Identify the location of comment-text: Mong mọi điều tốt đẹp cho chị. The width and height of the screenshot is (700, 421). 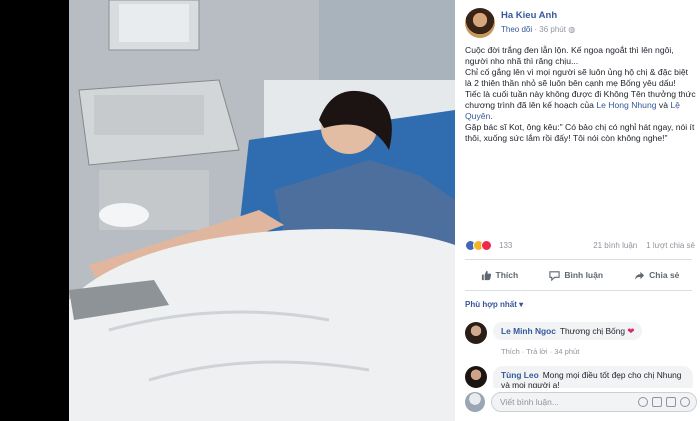
(598, 375).